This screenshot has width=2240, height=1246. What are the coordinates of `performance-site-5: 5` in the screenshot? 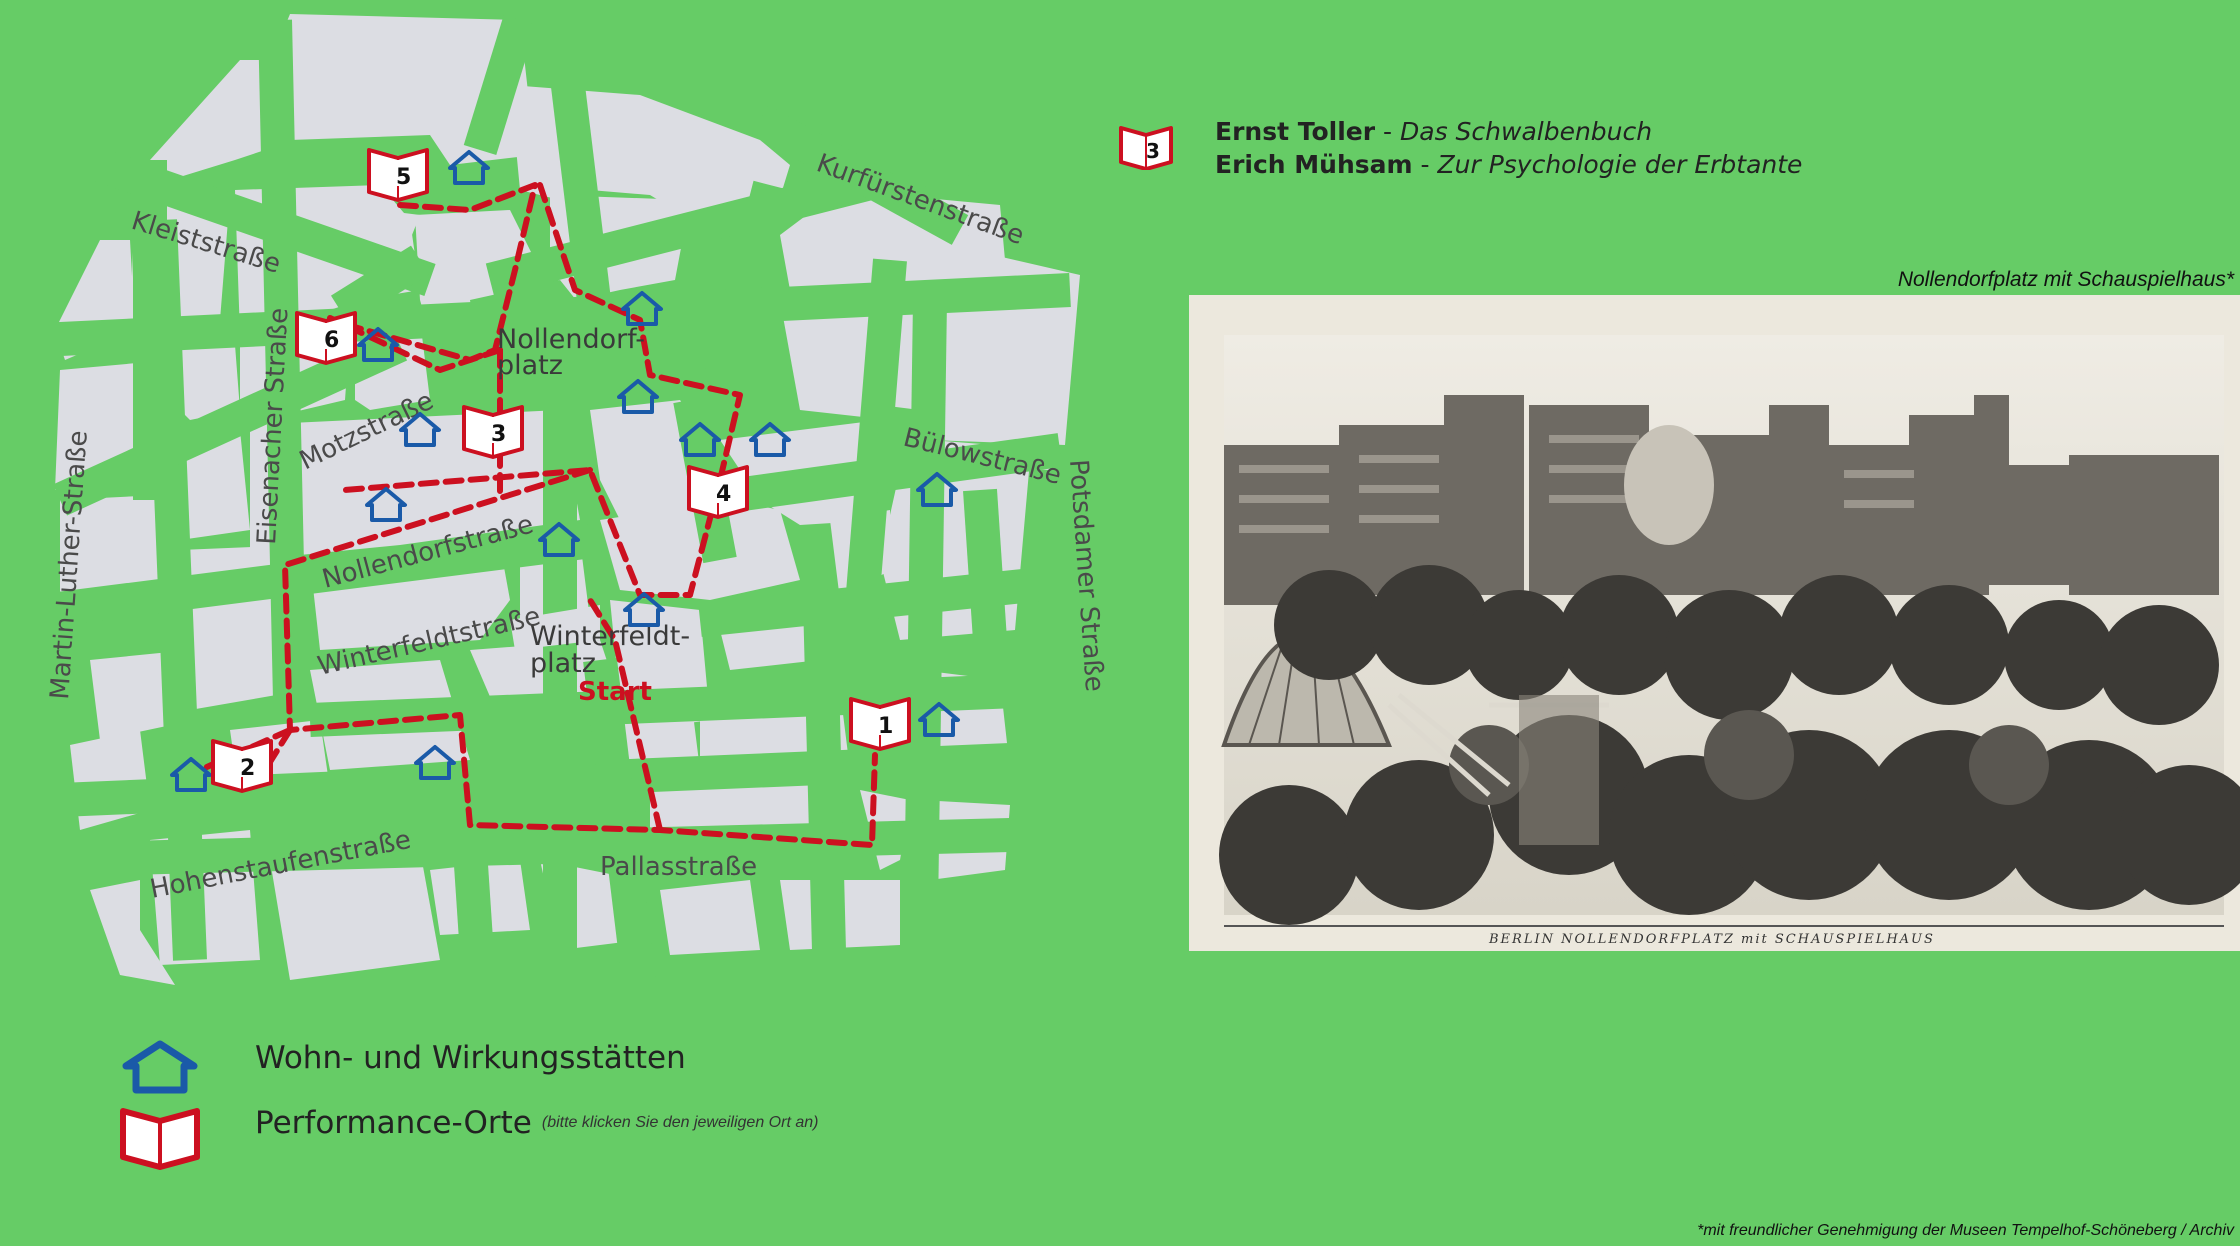 It's located at (398, 175).